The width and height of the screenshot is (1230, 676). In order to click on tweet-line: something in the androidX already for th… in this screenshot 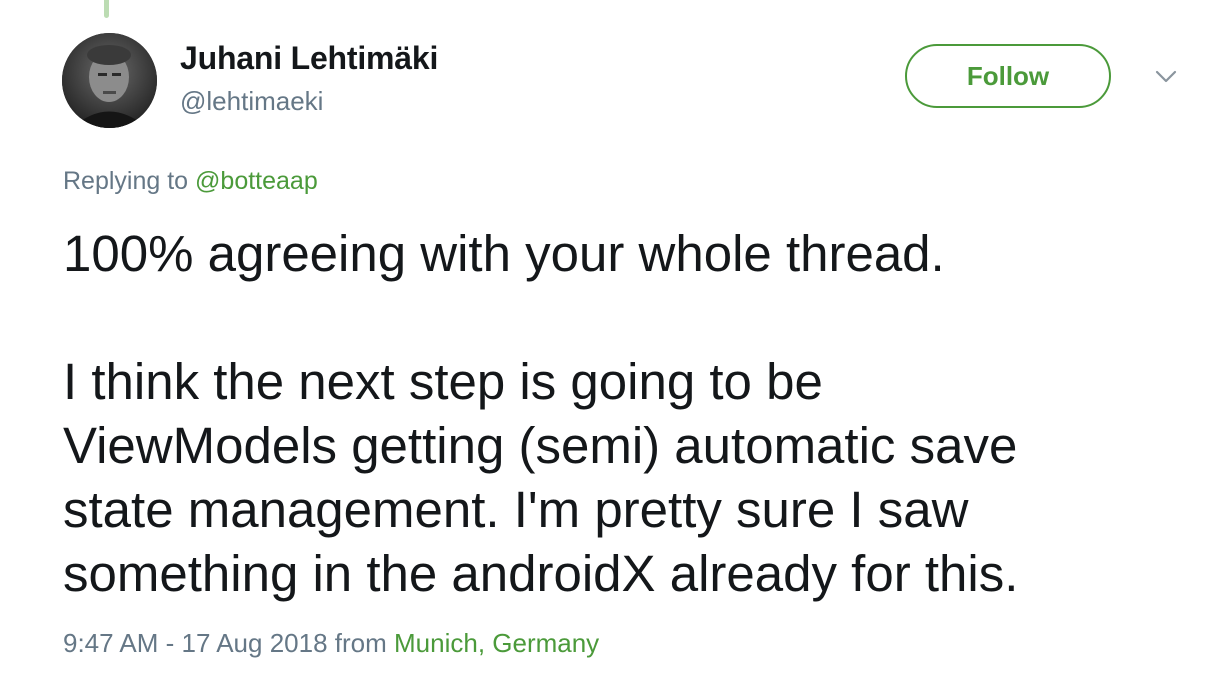, I will do `click(541, 573)`.